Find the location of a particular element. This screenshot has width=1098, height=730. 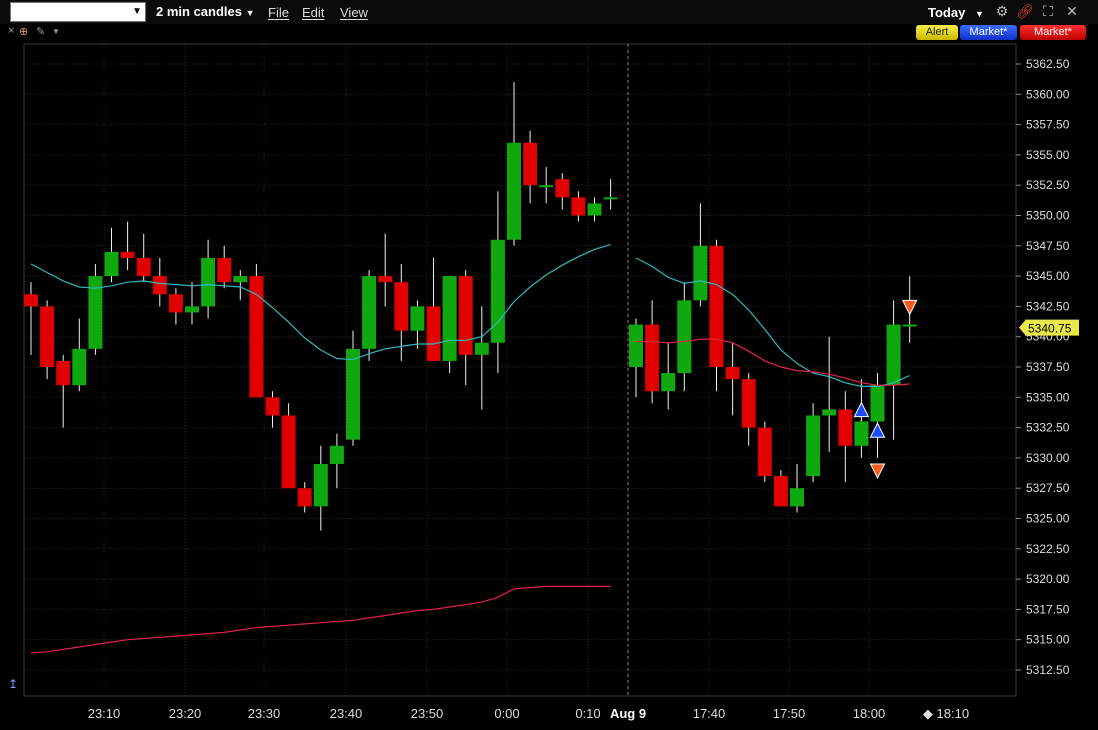

y-tick-label: 5325.00 is located at coordinates (1048, 519).